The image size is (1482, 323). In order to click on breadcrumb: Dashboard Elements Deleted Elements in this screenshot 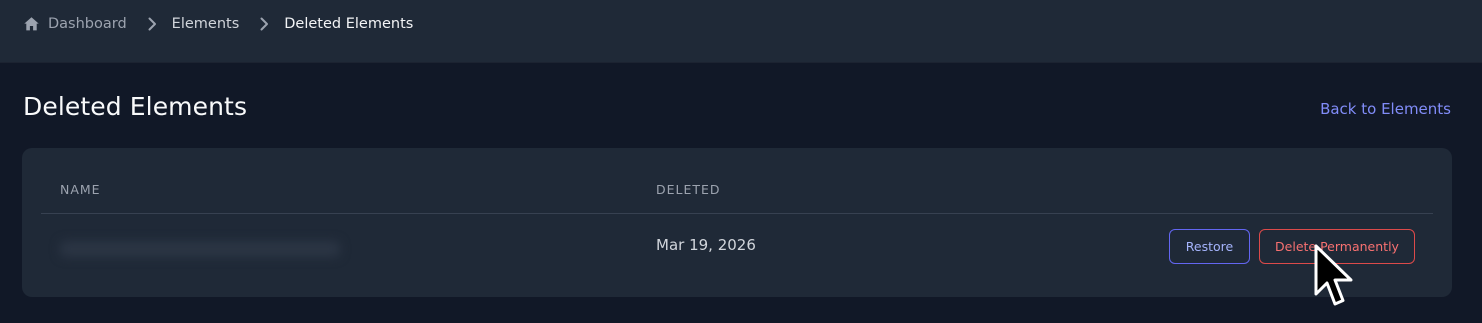, I will do `click(218, 24)`.